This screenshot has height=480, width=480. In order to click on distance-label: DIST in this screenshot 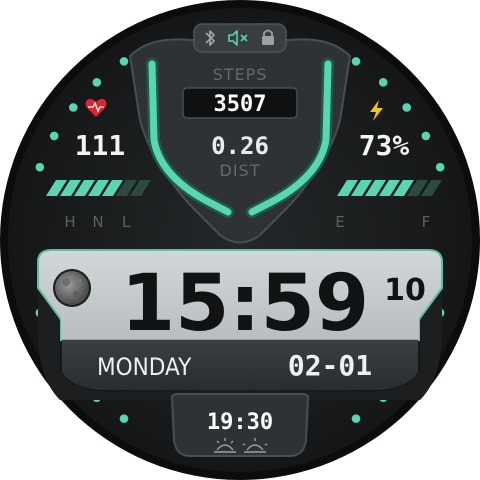, I will do `click(240, 170)`.